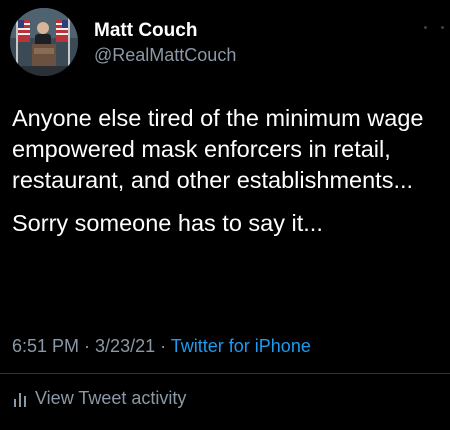 Image resolution: width=450 pixels, height=430 pixels. What do you see at coordinates (145, 31) in the screenshot?
I see `author-name: Matt Couch` at bounding box center [145, 31].